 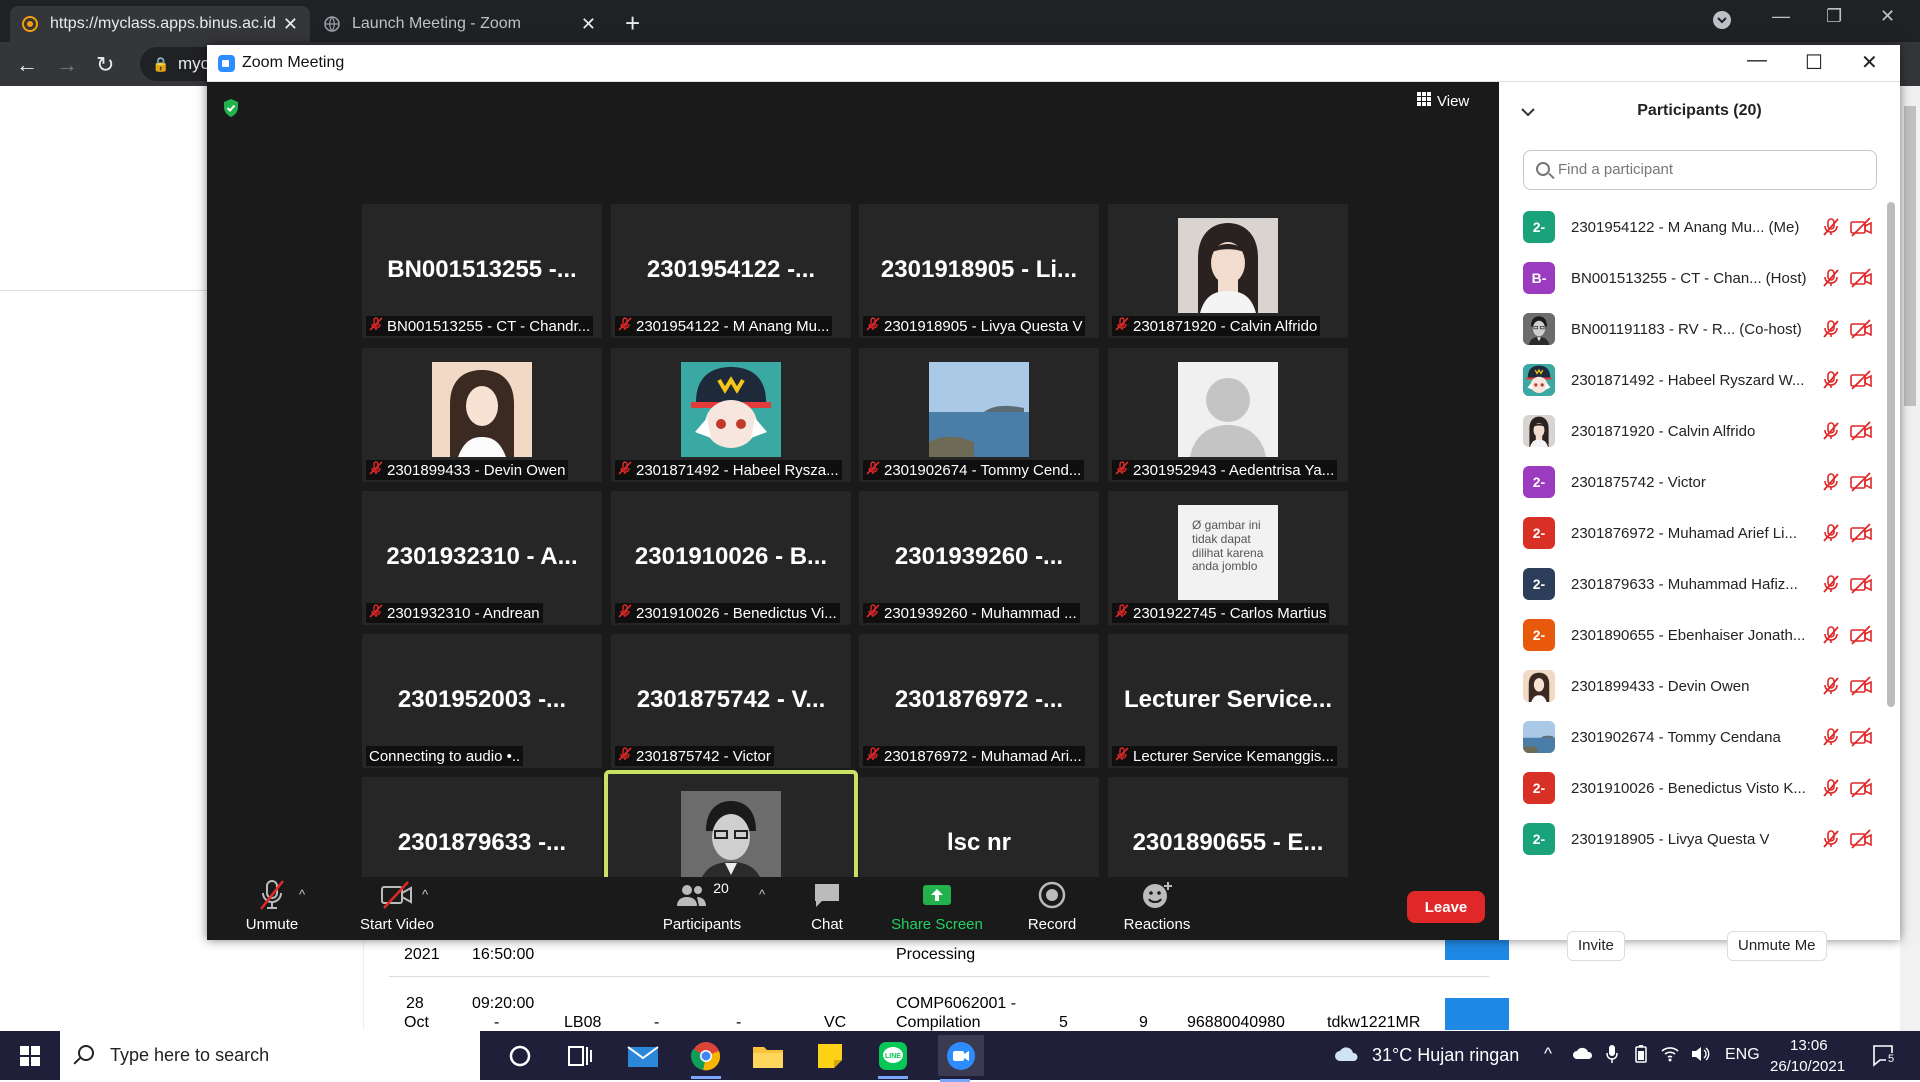 I want to click on new-tab-icon: +, so click(x=632, y=23).